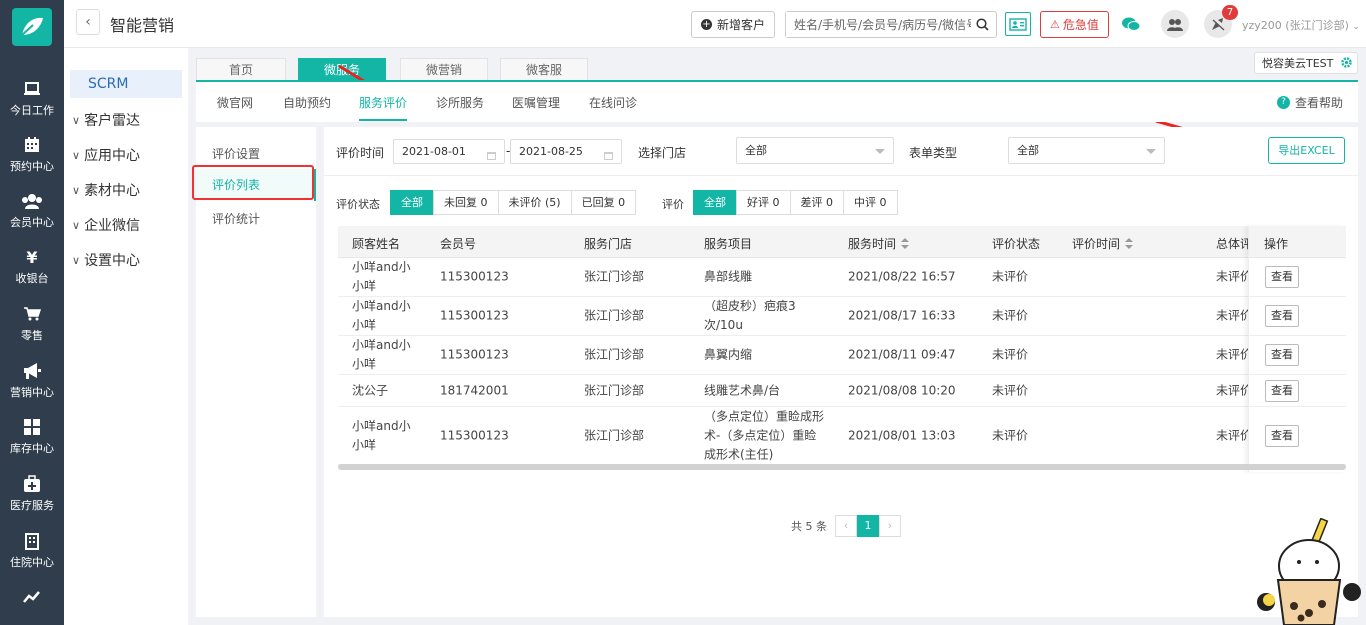  What do you see at coordinates (32, 27) in the screenshot?
I see `app-logo` at bounding box center [32, 27].